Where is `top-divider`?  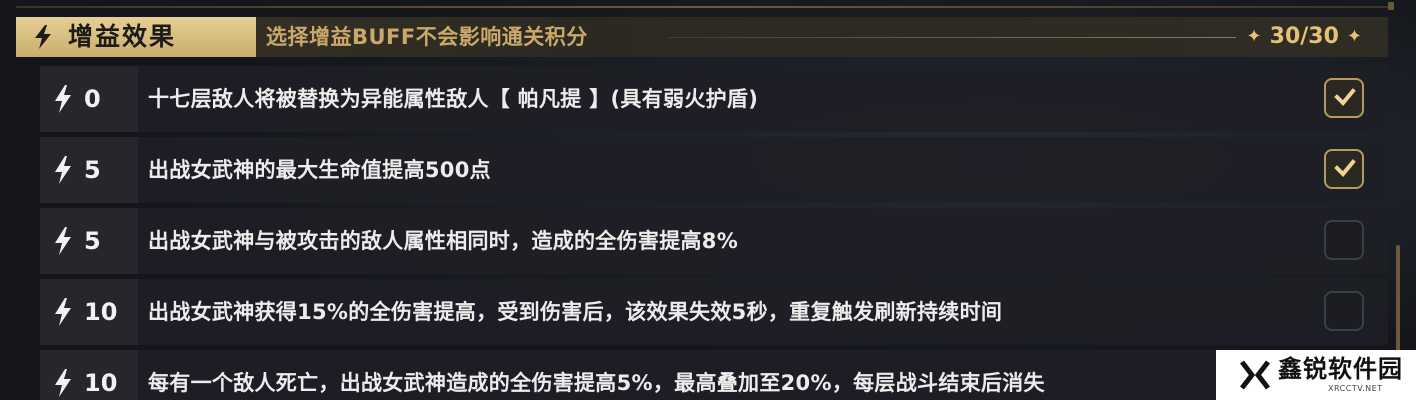 top-divider is located at coordinates (702, 7).